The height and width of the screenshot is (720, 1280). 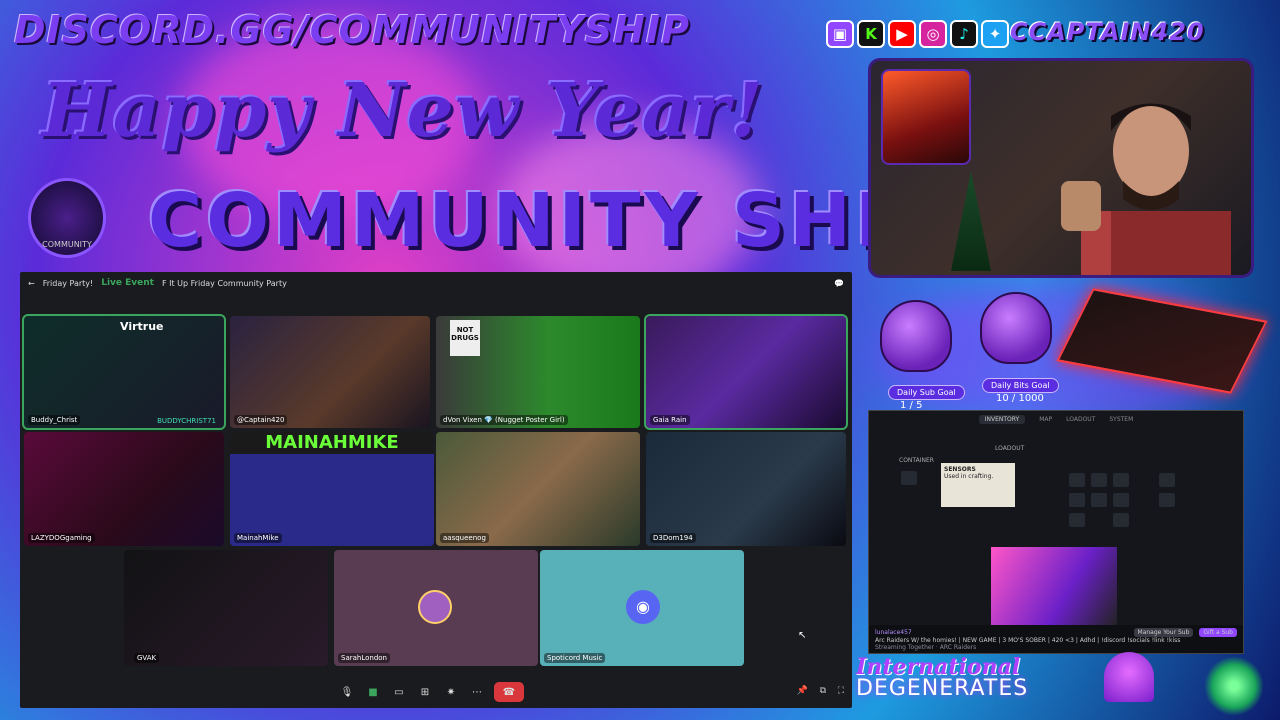 I want to click on participant-tile: ◉ Spoticord Music, so click(x=642, y=608).